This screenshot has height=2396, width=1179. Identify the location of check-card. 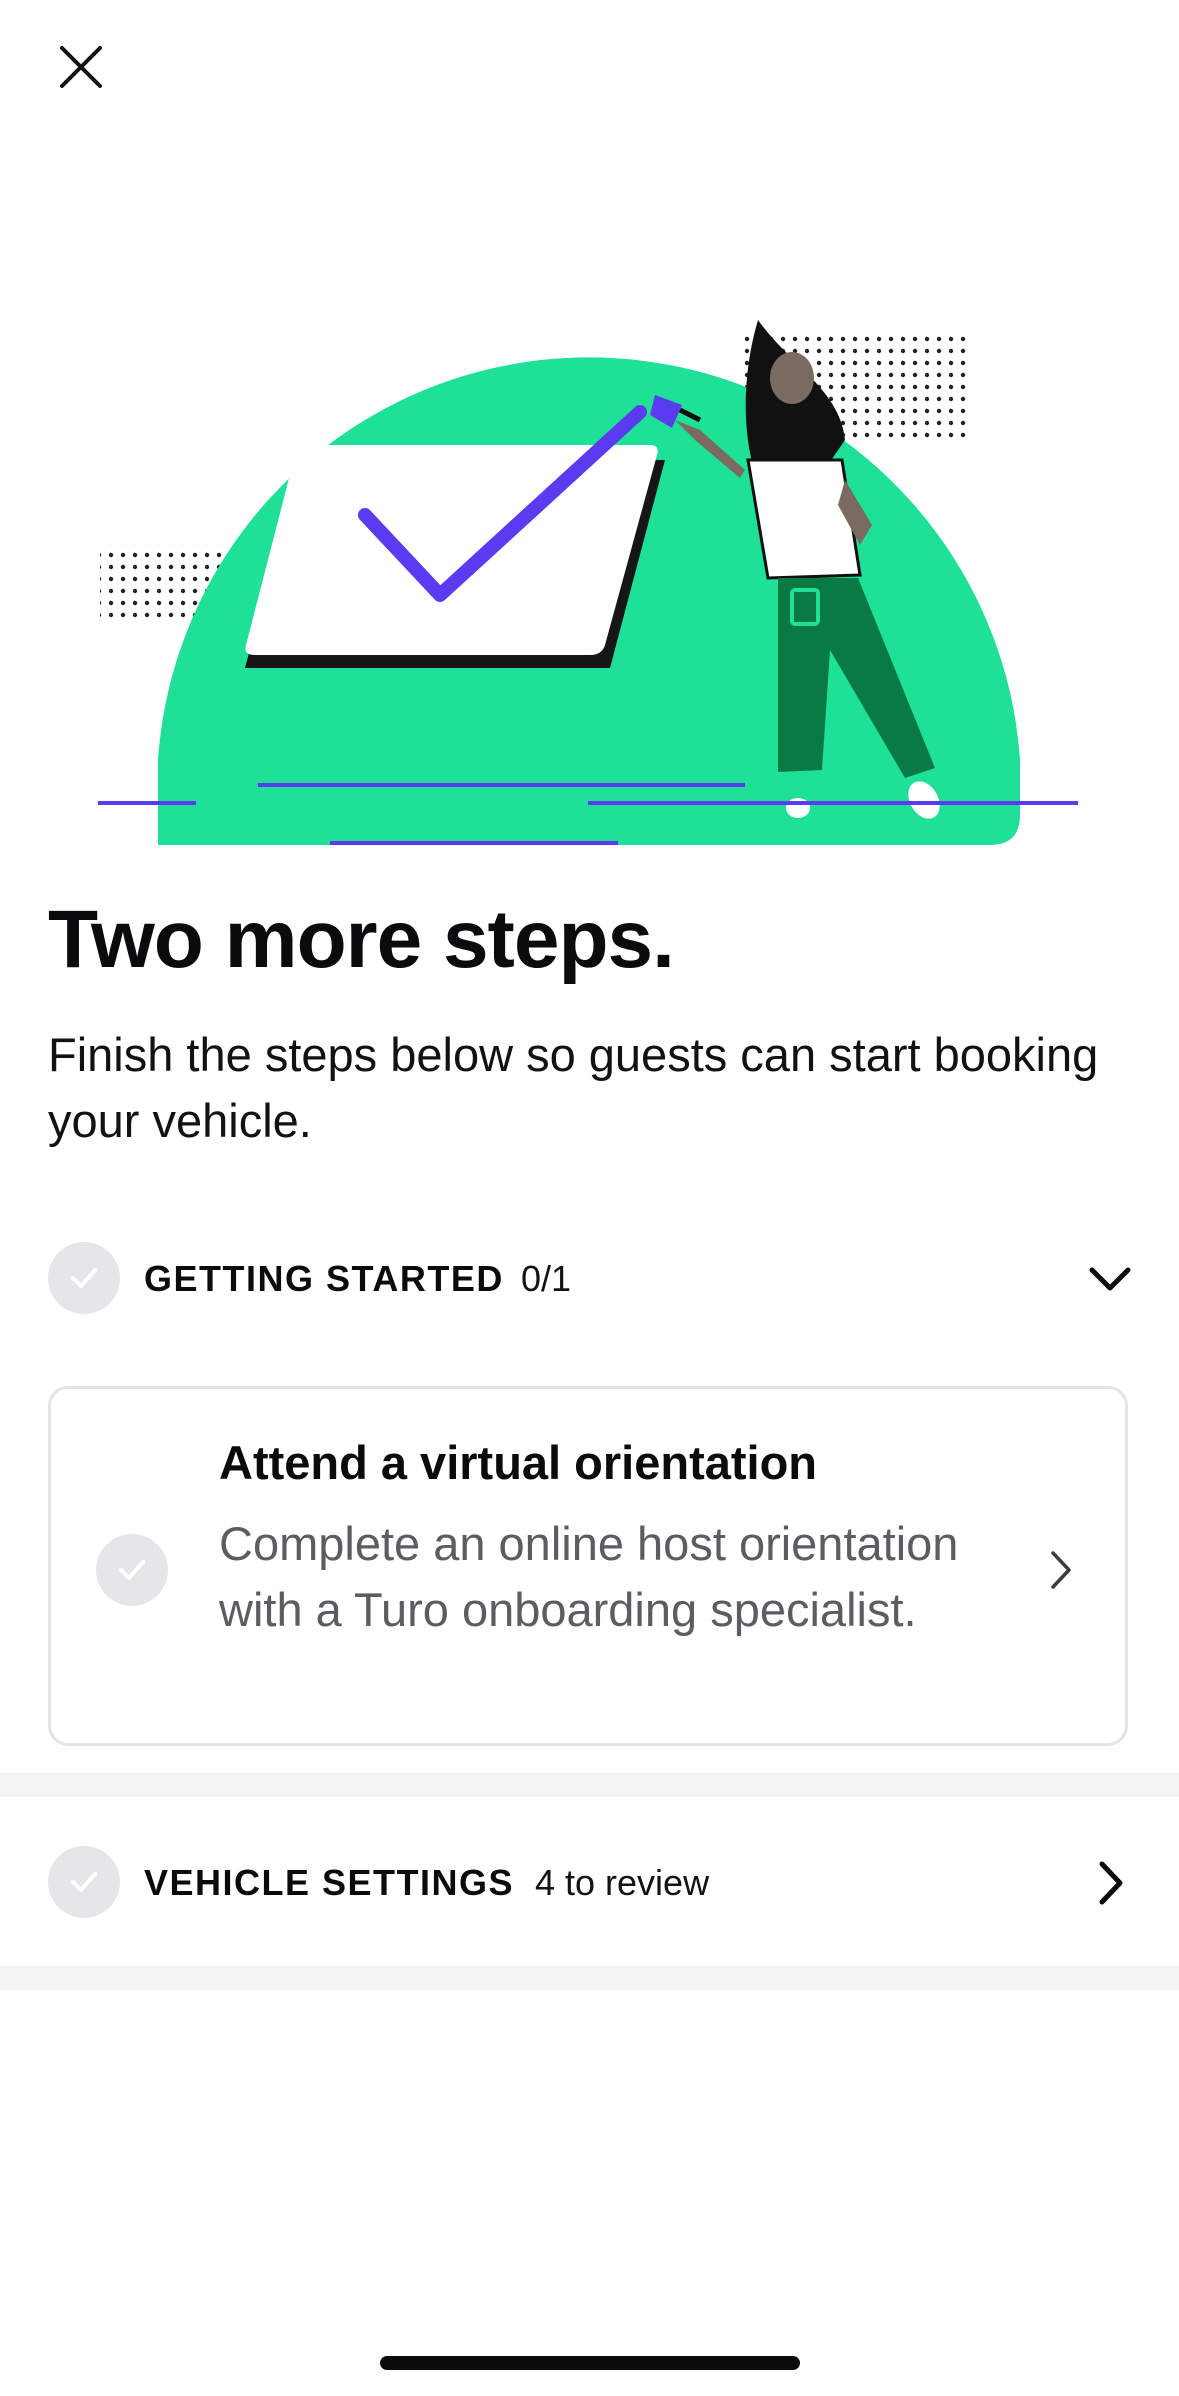
(451, 550).